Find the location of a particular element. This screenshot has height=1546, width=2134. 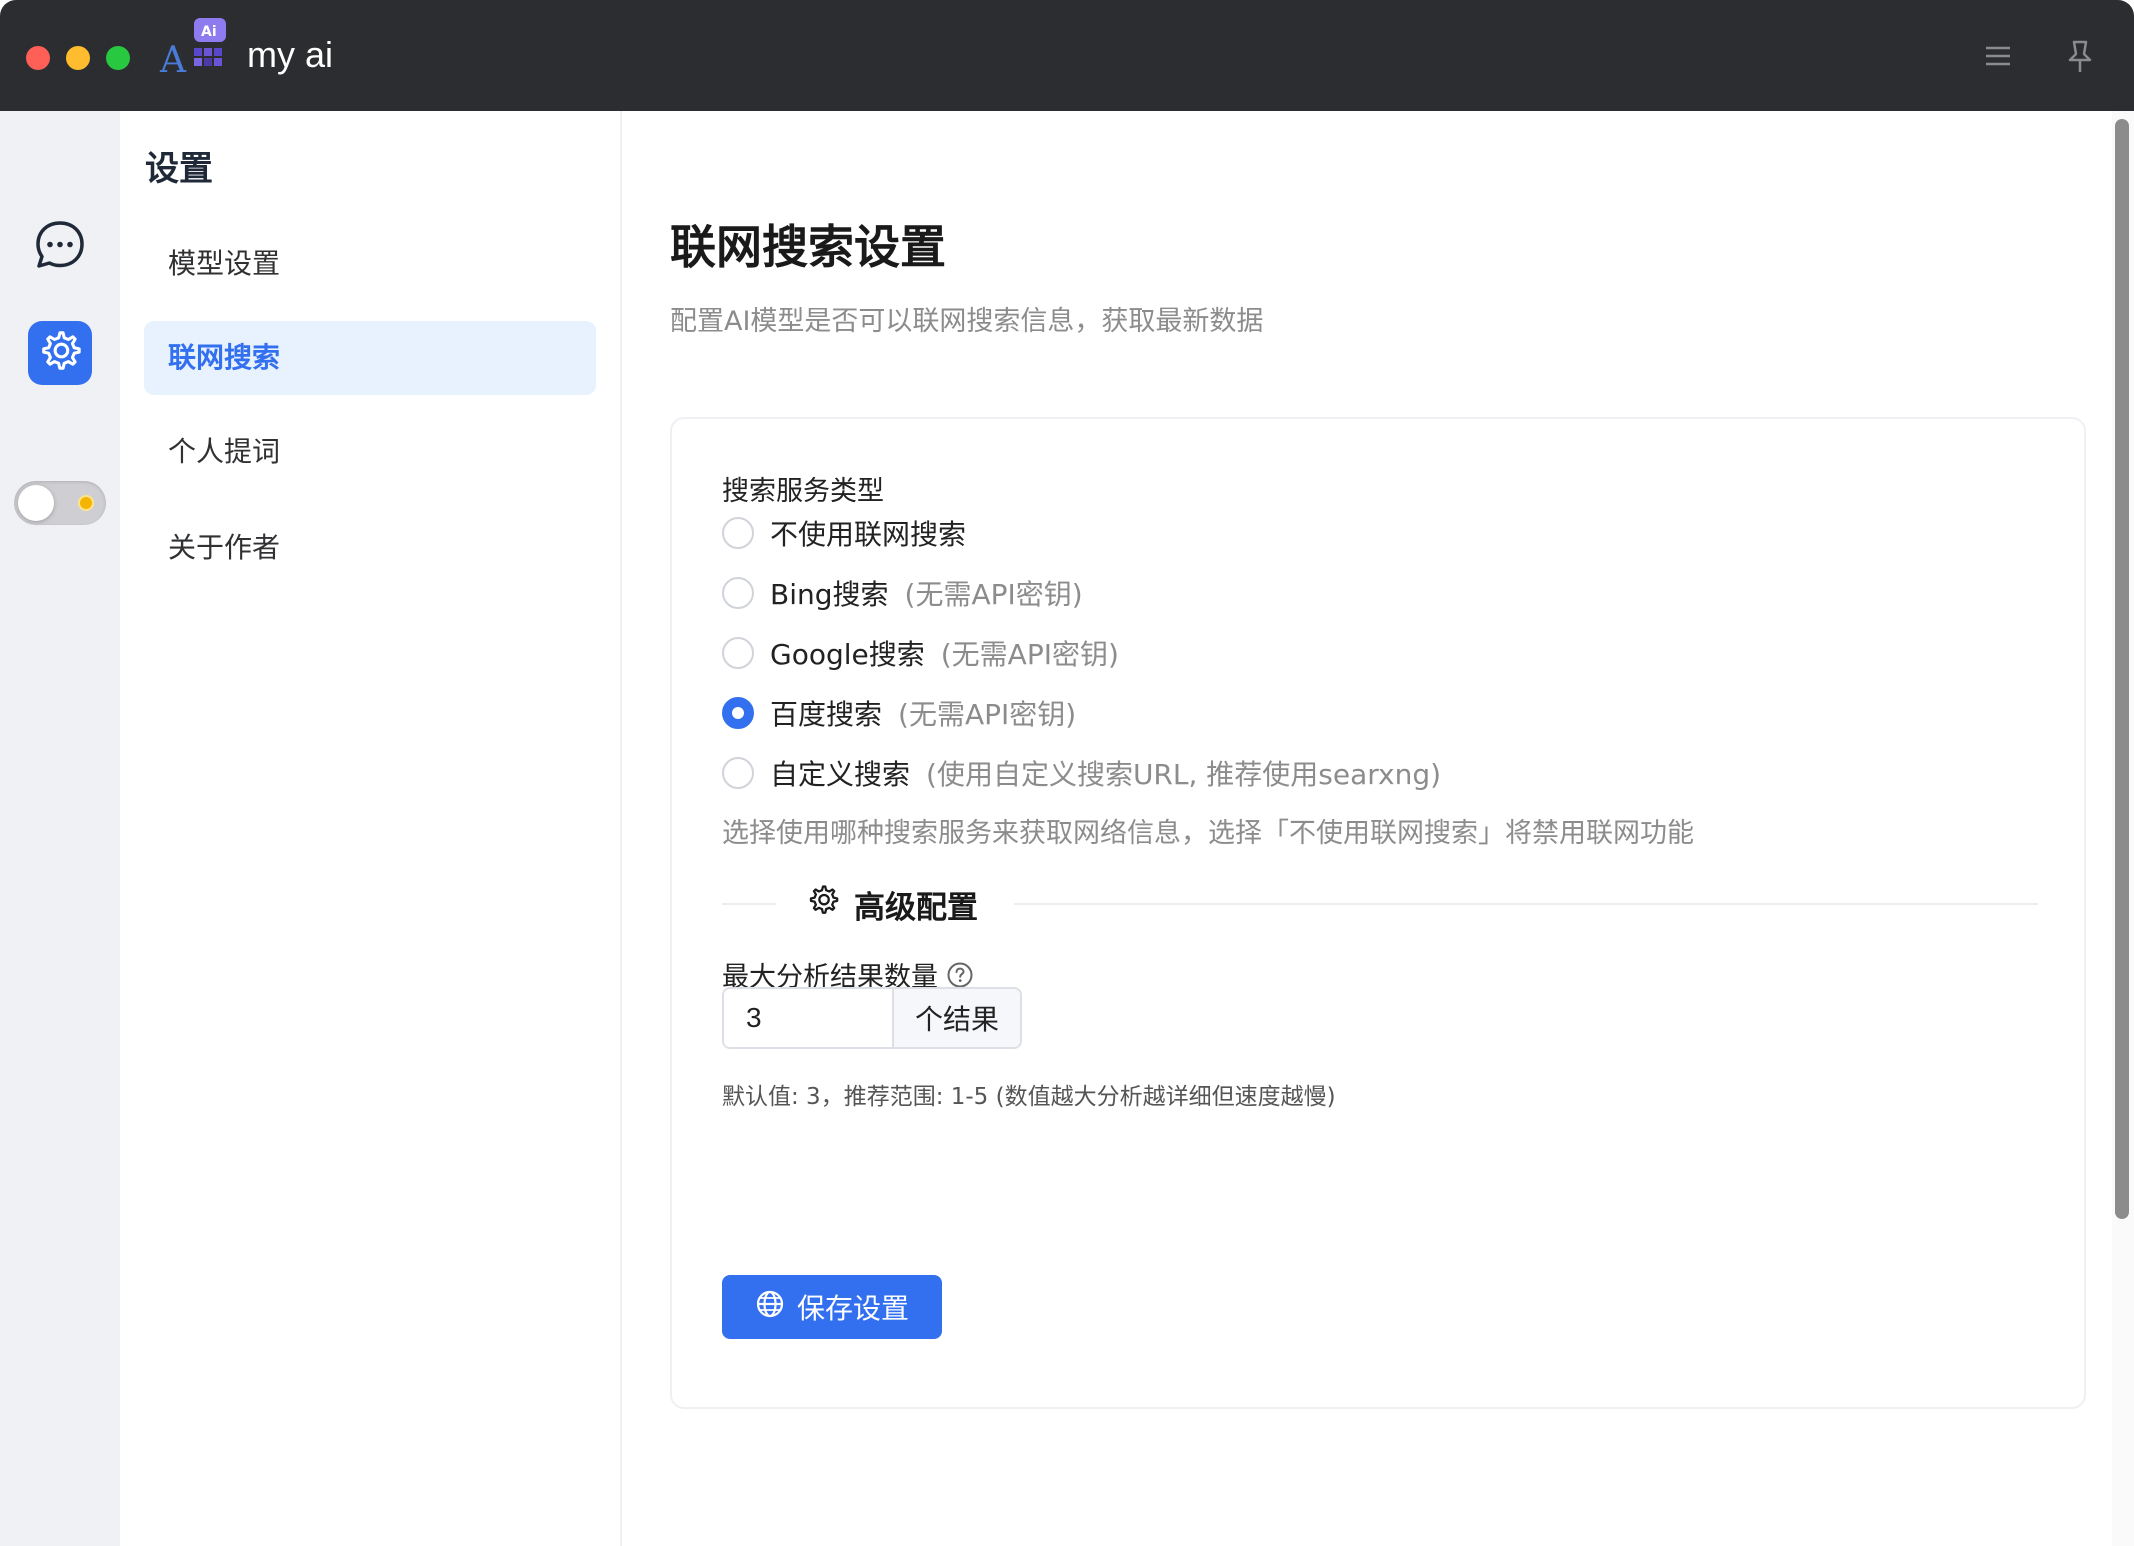

maximize-window-button is located at coordinates (118, 58).